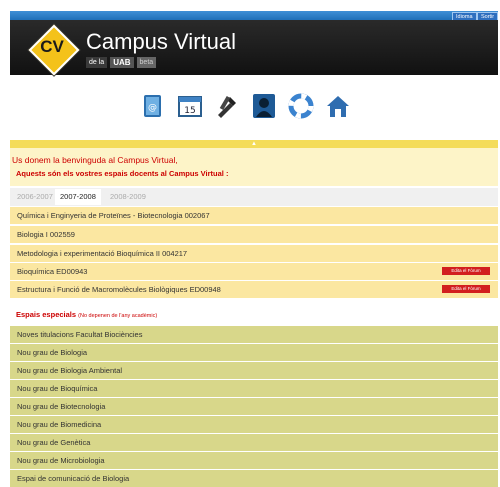 The width and height of the screenshot is (500, 487). I want to click on course-row: Bioquímica ED00943 Edita el Fòrum, so click(254, 271).